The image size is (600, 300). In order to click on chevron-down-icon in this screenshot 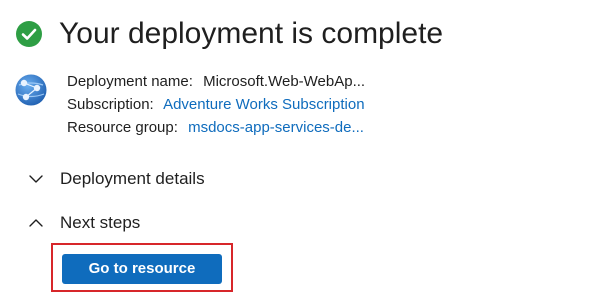, I will do `click(36, 179)`.